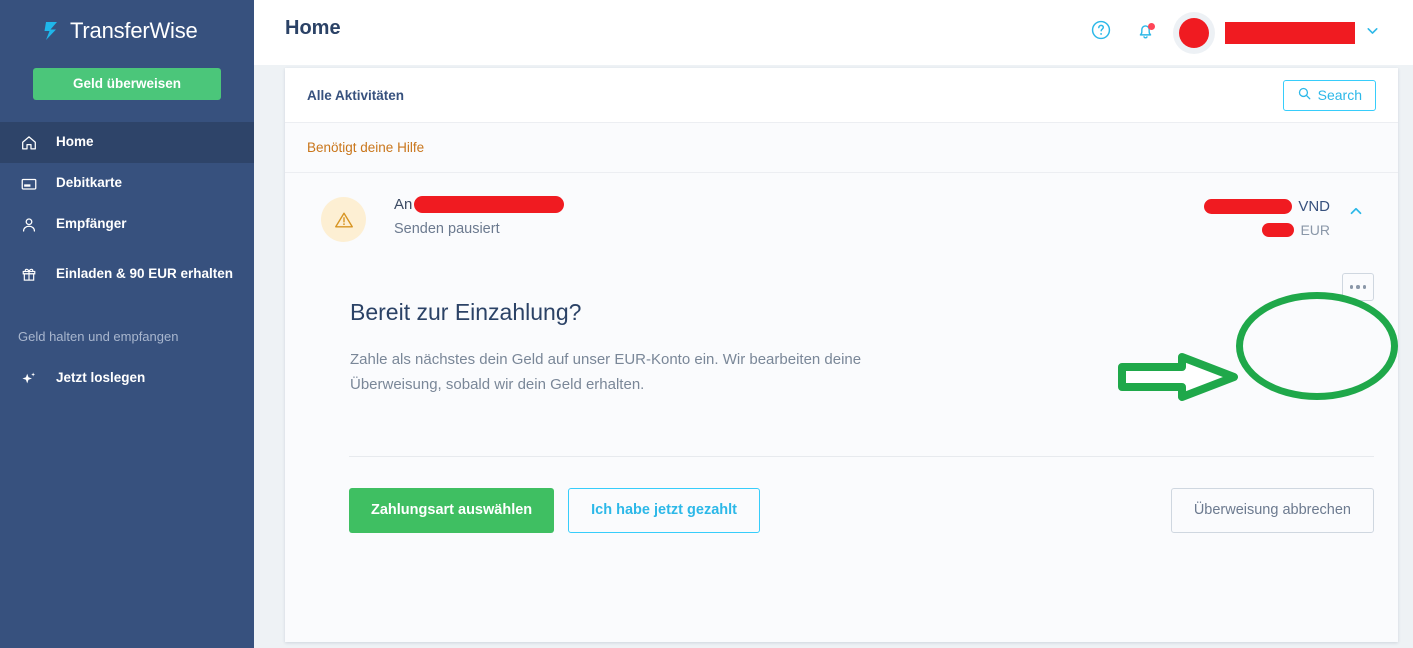 This screenshot has height=648, width=1413. I want to click on sparkle-icon, so click(29, 379).